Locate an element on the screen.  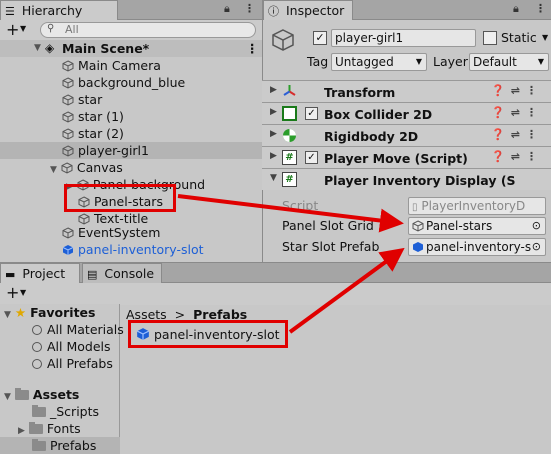
annotation-arrows is located at coordinates (291, 264).